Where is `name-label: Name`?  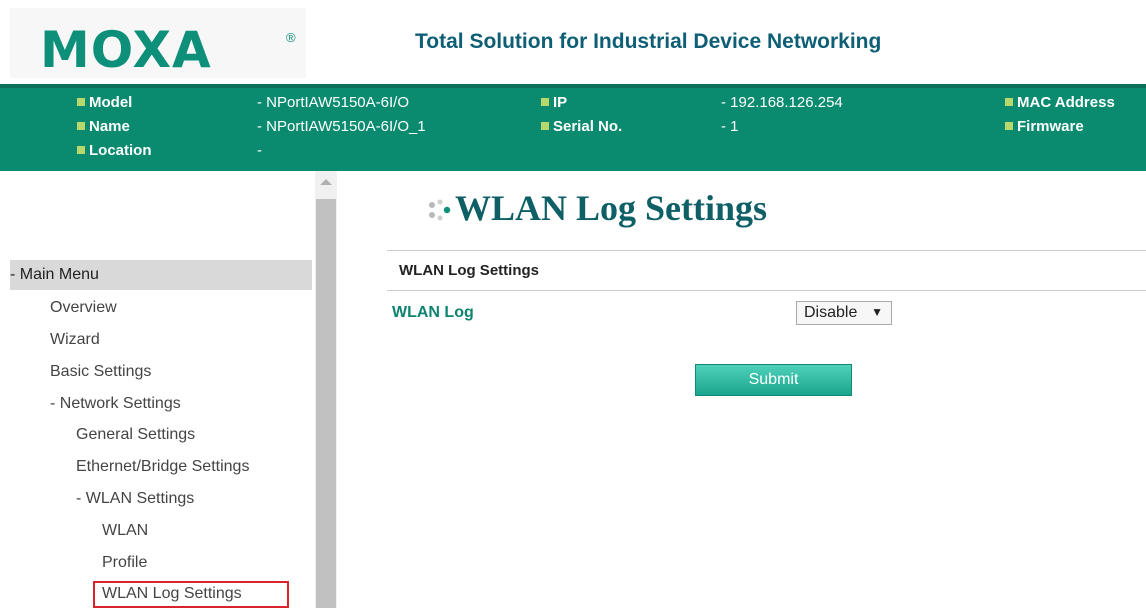
name-label: Name is located at coordinates (103, 127).